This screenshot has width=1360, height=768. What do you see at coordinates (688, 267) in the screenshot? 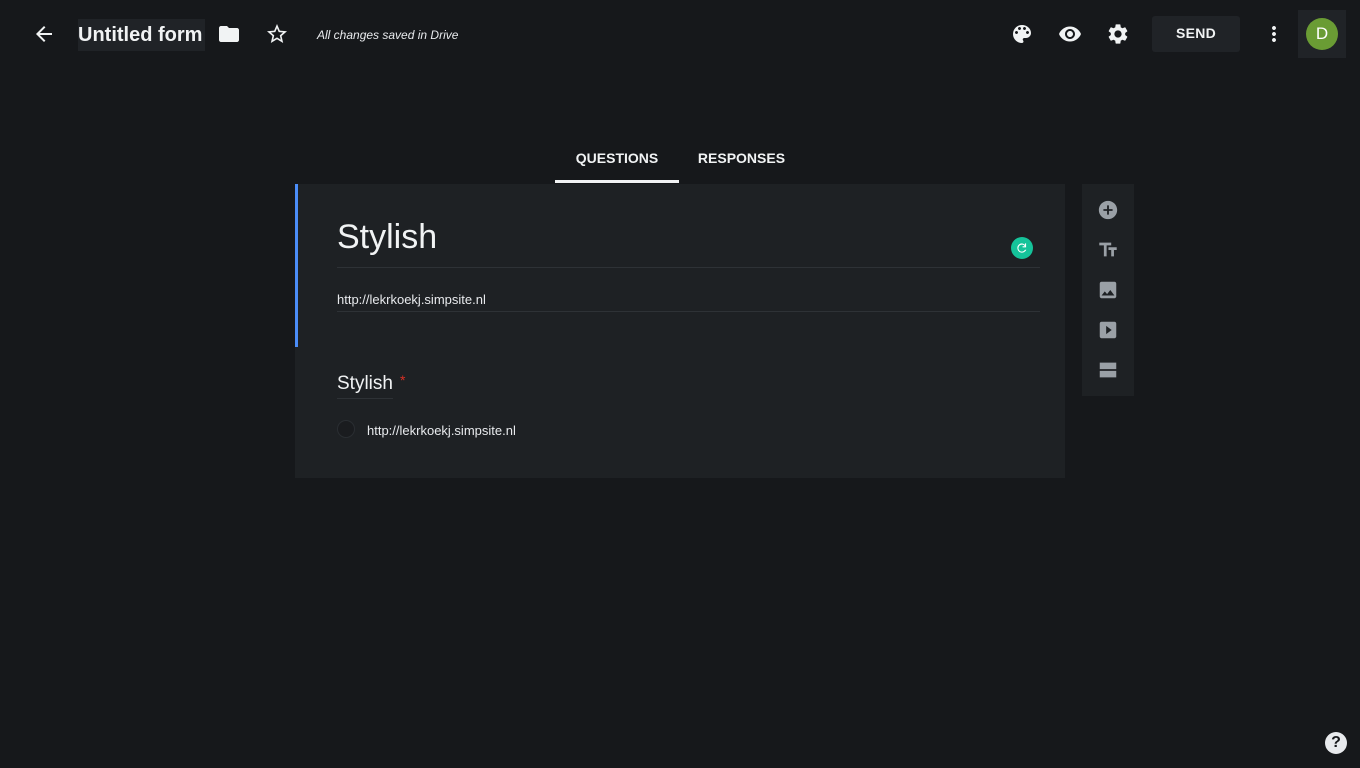
I see `title-underline` at bounding box center [688, 267].